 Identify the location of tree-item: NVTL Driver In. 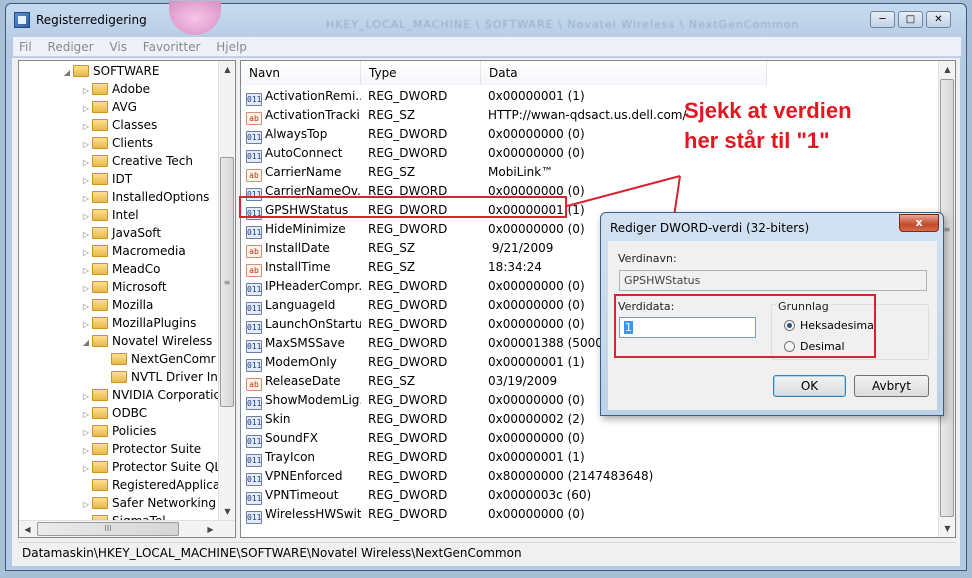
(158, 377).